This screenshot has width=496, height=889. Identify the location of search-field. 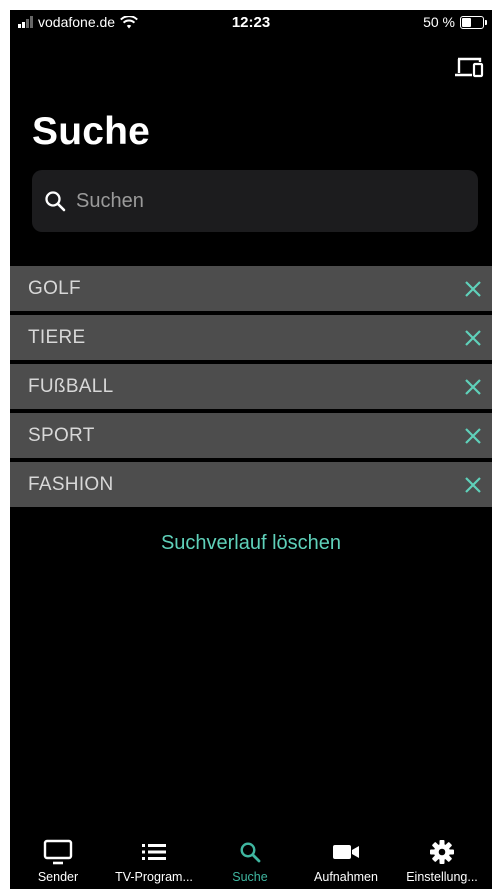
(255, 201).